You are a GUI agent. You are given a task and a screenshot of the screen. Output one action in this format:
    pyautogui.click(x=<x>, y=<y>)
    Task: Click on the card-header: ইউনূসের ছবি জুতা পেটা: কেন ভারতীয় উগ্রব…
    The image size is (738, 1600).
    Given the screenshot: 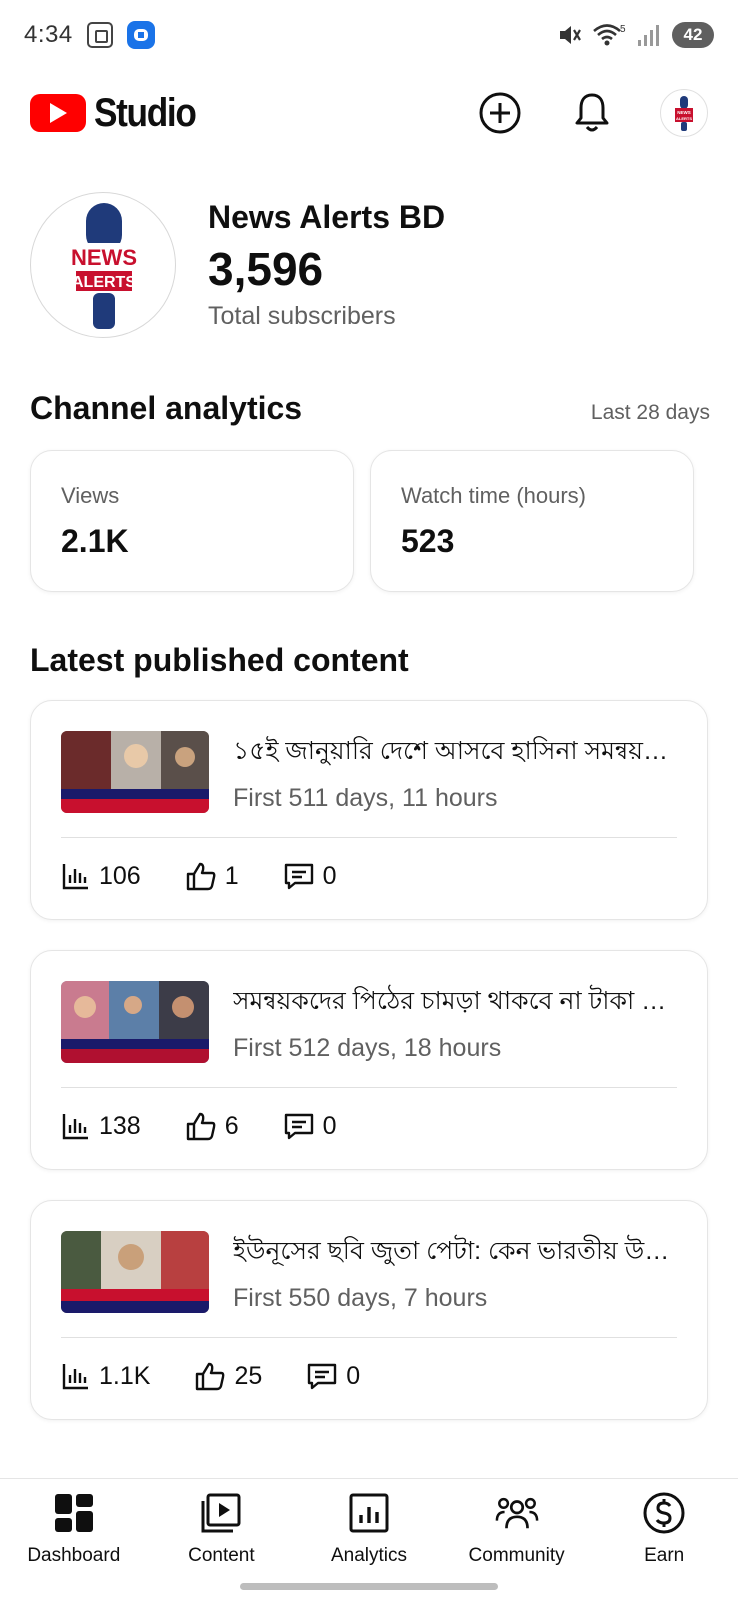 What is the action you would take?
    pyautogui.click(x=369, y=1272)
    